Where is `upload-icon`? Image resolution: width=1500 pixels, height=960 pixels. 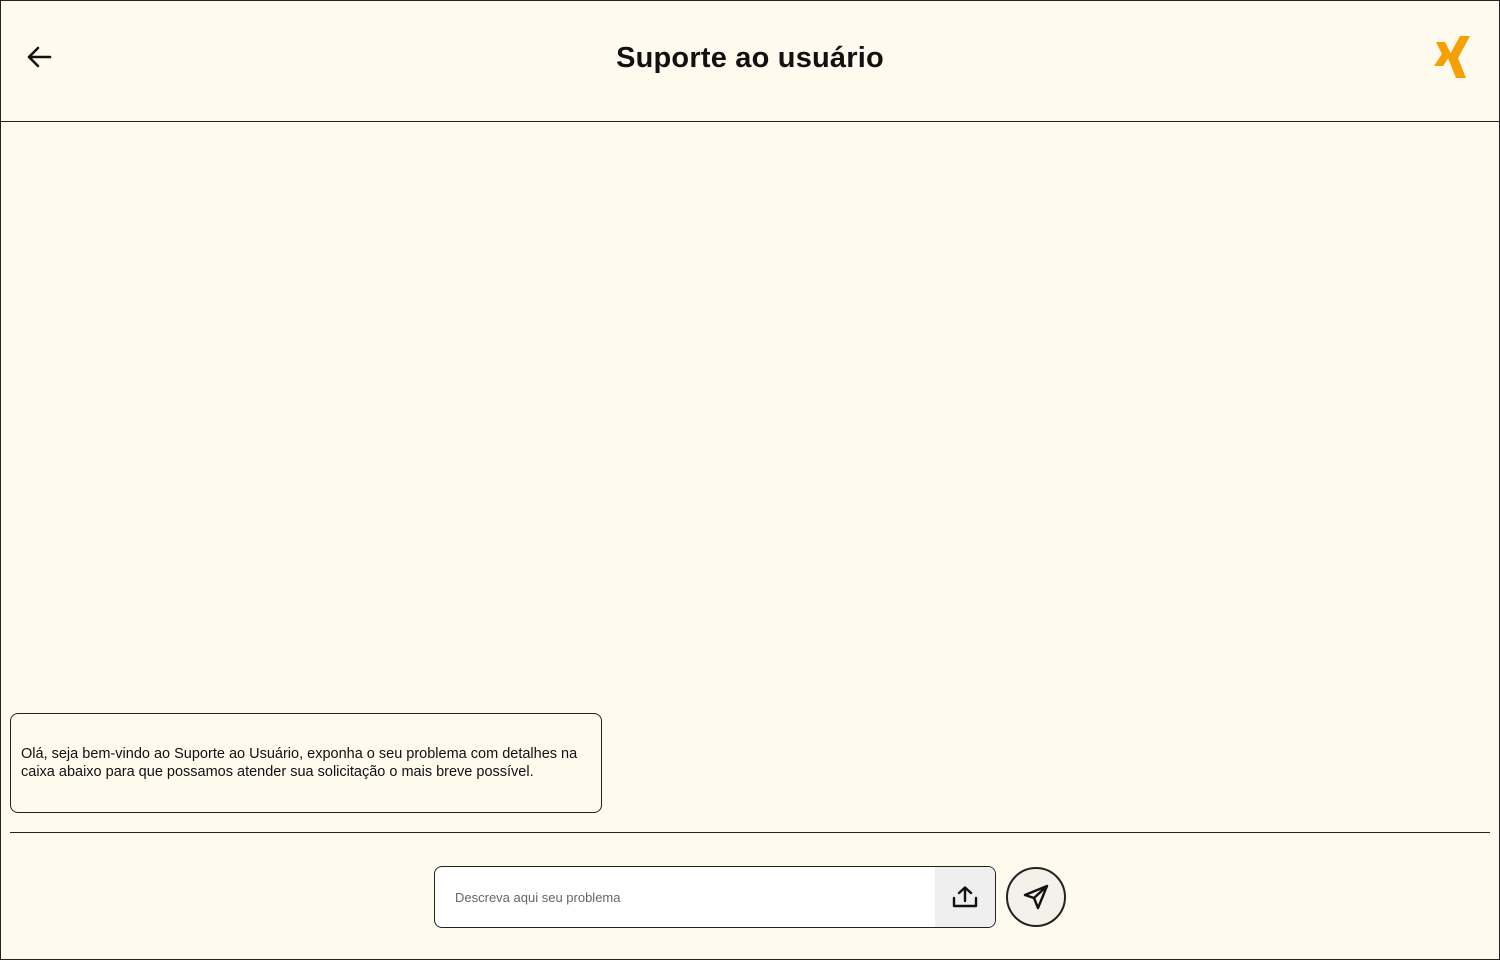
upload-icon is located at coordinates (965, 897).